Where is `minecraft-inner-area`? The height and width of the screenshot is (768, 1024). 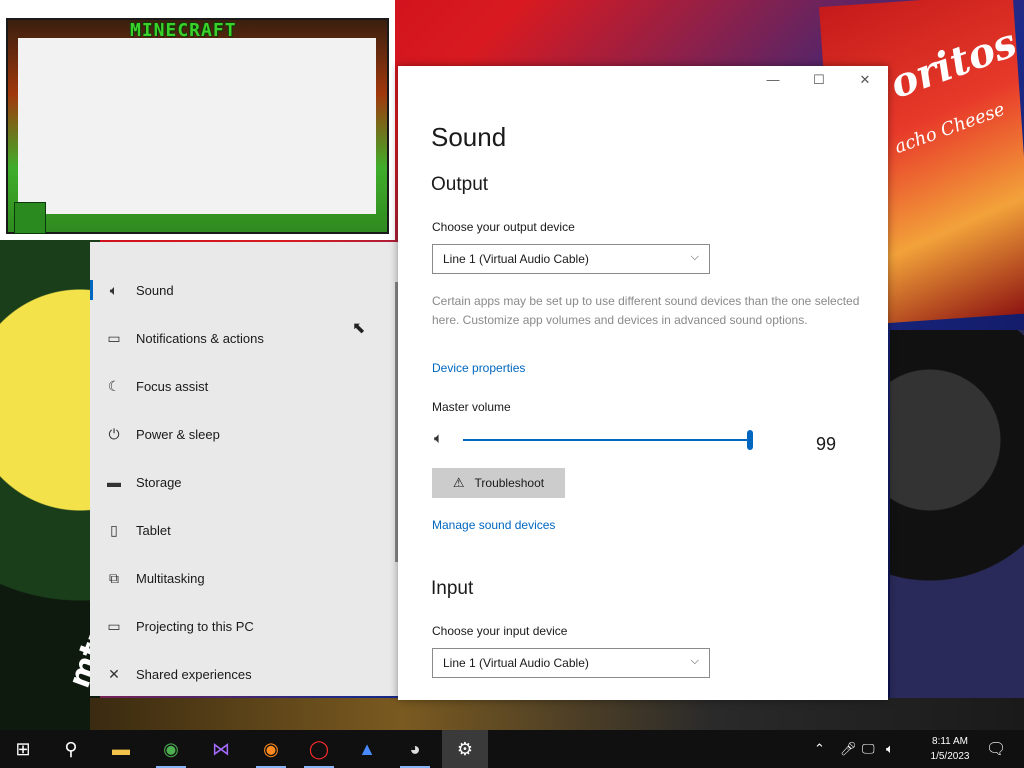
minecraft-inner-area is located at coordinates (197, 126).